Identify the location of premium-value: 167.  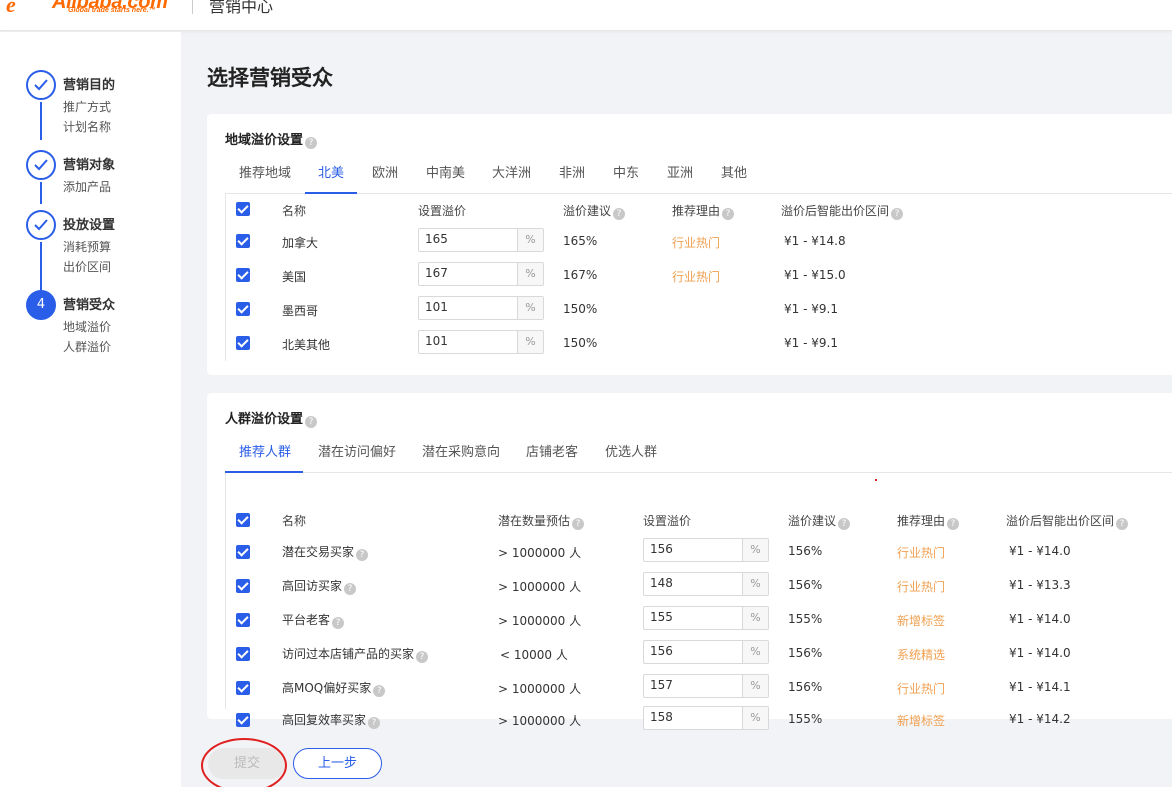
(436, 273).